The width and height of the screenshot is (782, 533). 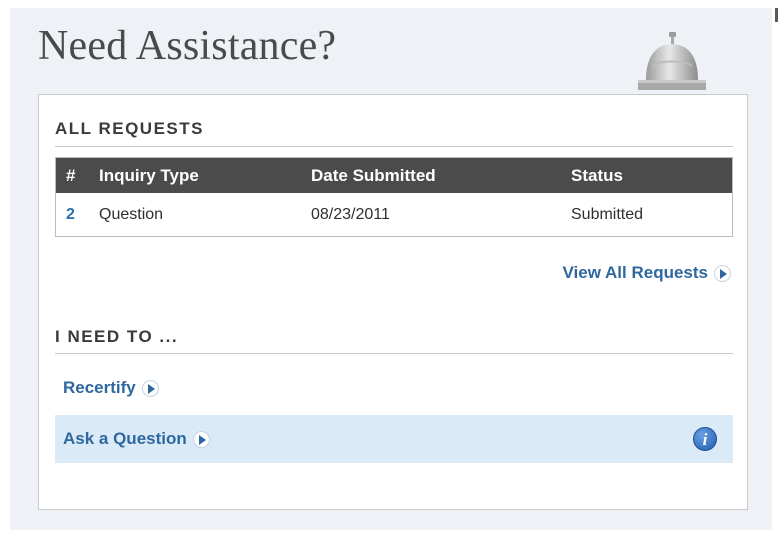 What do you see at coordinates (125, 438) in the screenshot?
I see `ask-question-label: Ask a Question` at bounding box center [125, 438].